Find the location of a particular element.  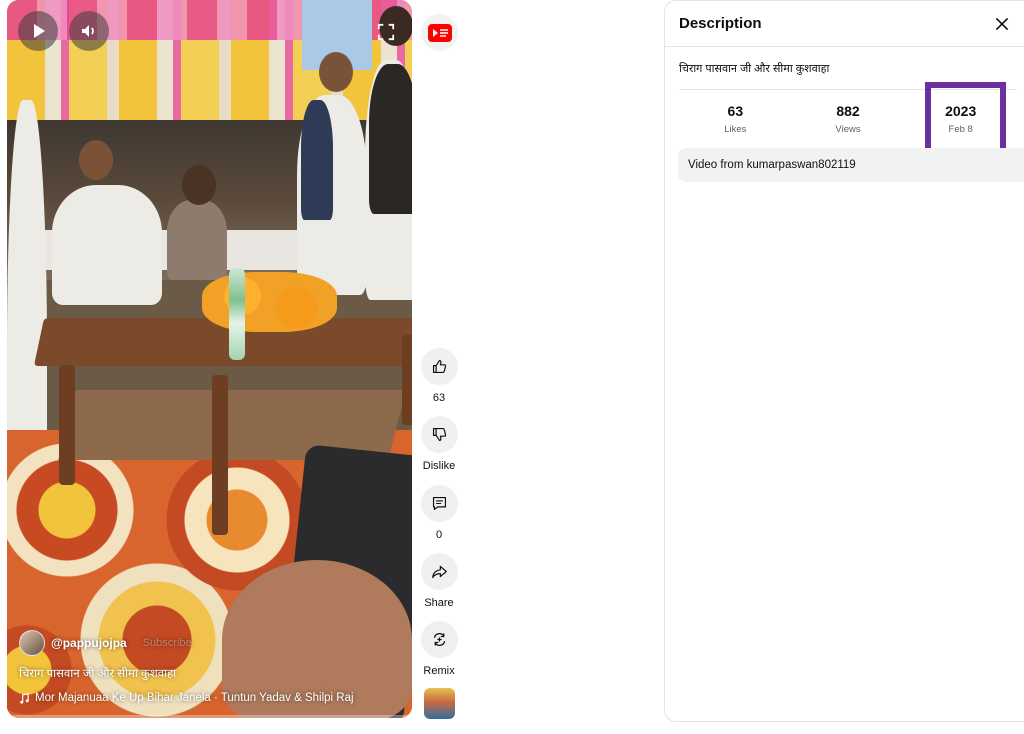

views-label: Views is located at coordinates (848, 129).